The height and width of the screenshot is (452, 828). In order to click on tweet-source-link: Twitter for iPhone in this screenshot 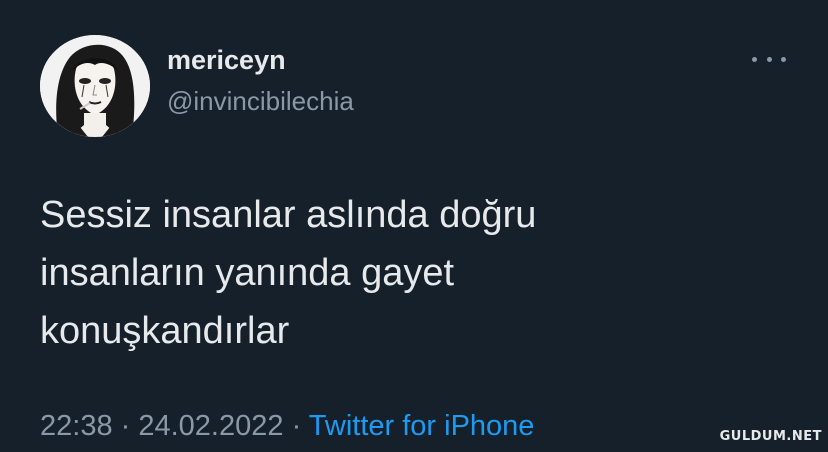, I will do `click(422, 426)`.